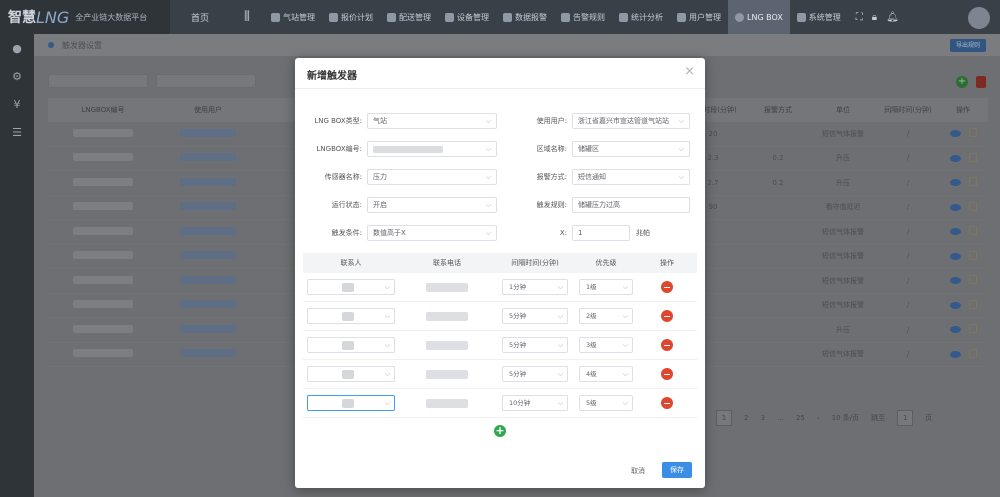 The height and width of the screenshot is (497, 1000). Describe the element at coordinates (631, 121) in the screenshot. I see `user-select: 浙江省嘉兴市宣达管道气站站 ⌵` at that location.